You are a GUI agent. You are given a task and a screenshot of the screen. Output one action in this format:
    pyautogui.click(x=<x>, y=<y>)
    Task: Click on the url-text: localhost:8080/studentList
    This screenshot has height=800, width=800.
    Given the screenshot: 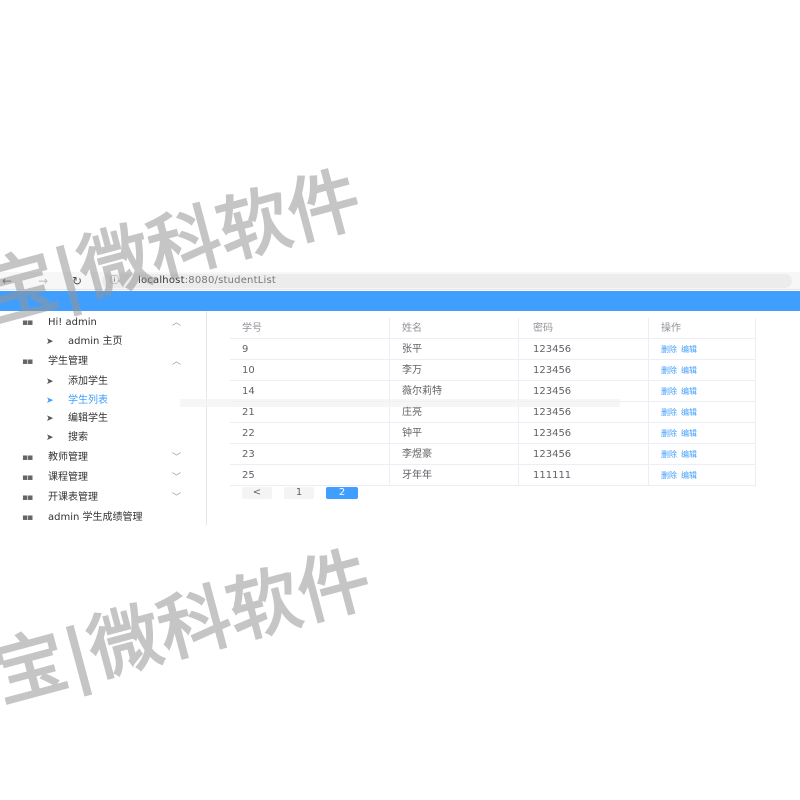 What is the action you would take?
    pyautogui.click(x=207, y=280)
    